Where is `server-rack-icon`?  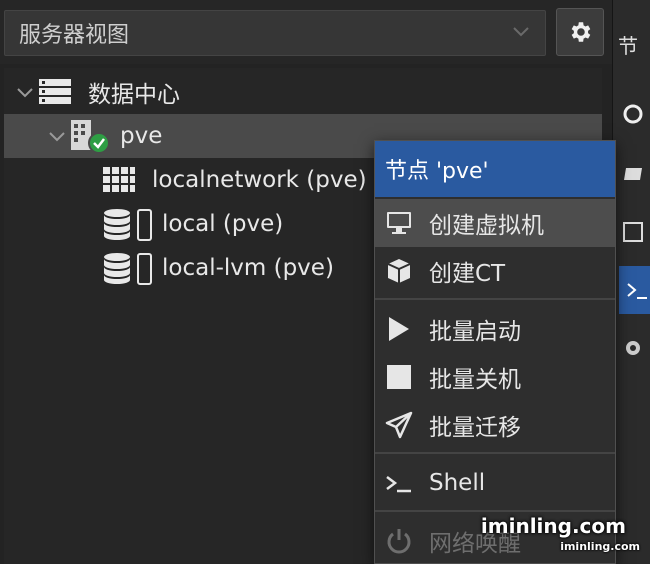
server-rack-icon is located at coordinates (55, 91).